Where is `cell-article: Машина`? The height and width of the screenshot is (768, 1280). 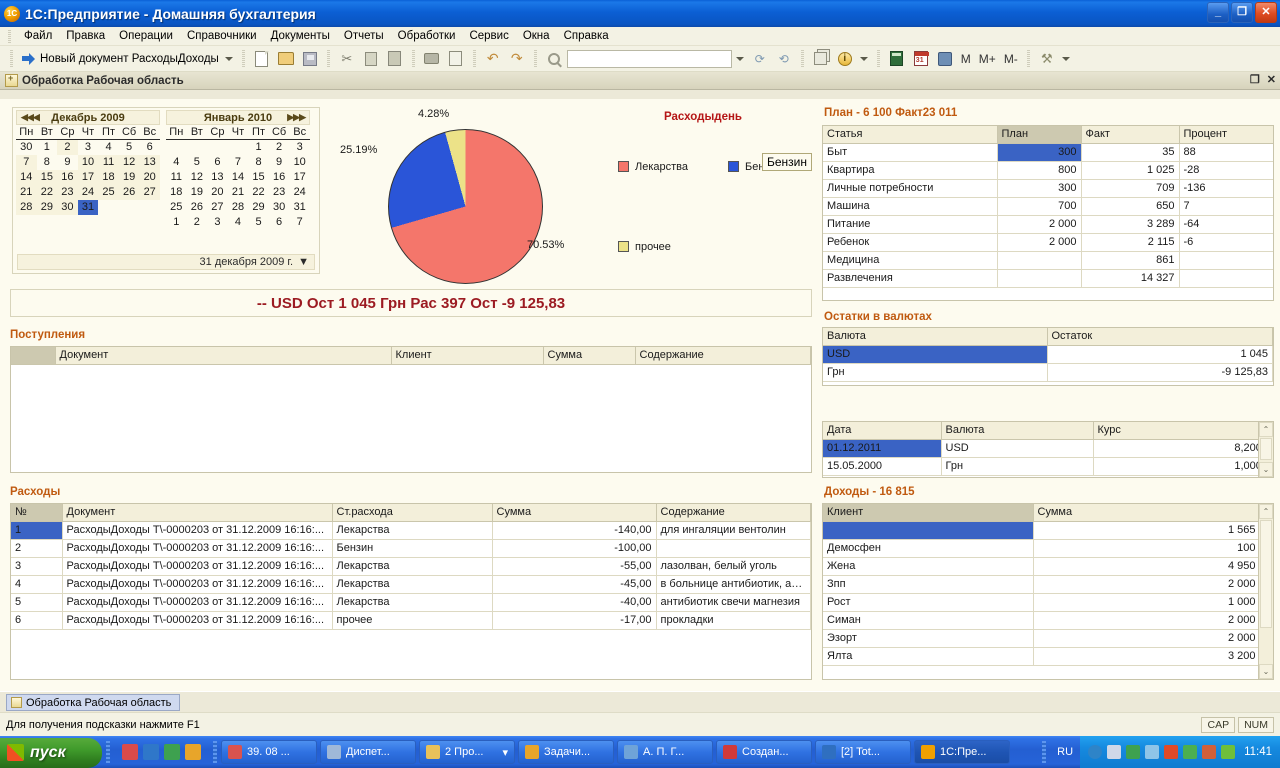
cell-article: Машина is located at coordinates (910, 206).